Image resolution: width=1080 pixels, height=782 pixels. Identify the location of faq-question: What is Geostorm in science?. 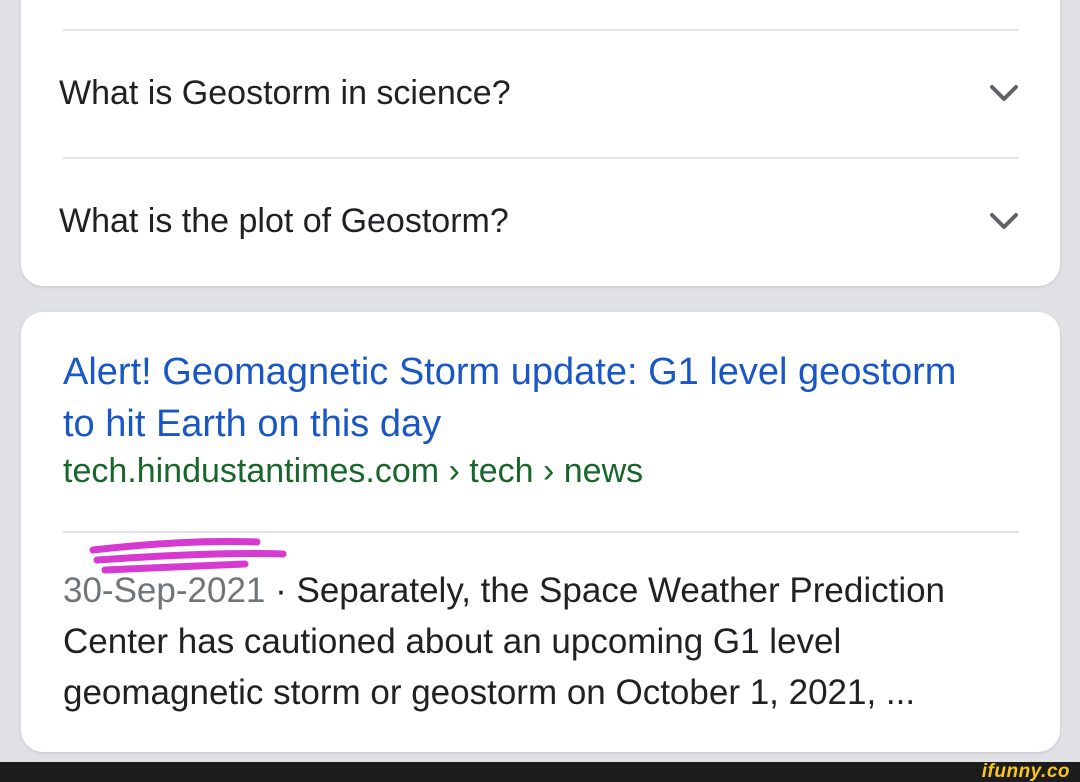
(285, 93).